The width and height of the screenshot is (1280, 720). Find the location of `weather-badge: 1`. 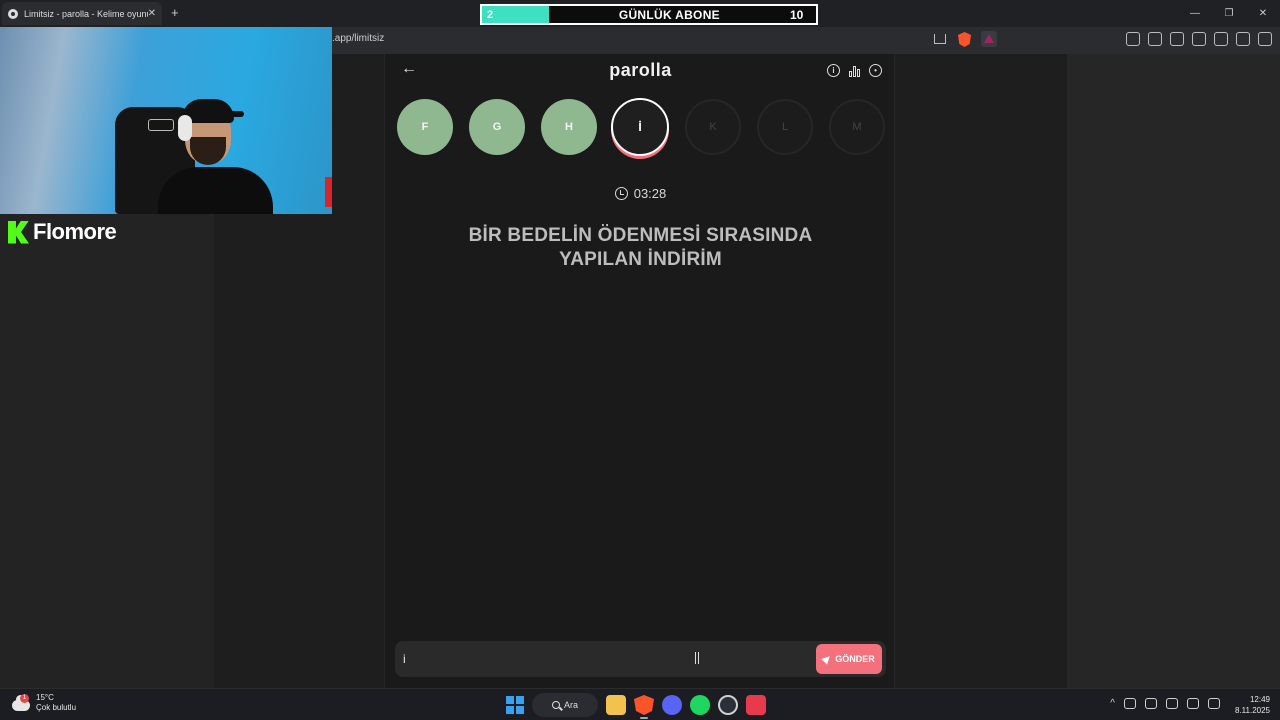

weather-badge: 1 is located at coordinates (24, 698).